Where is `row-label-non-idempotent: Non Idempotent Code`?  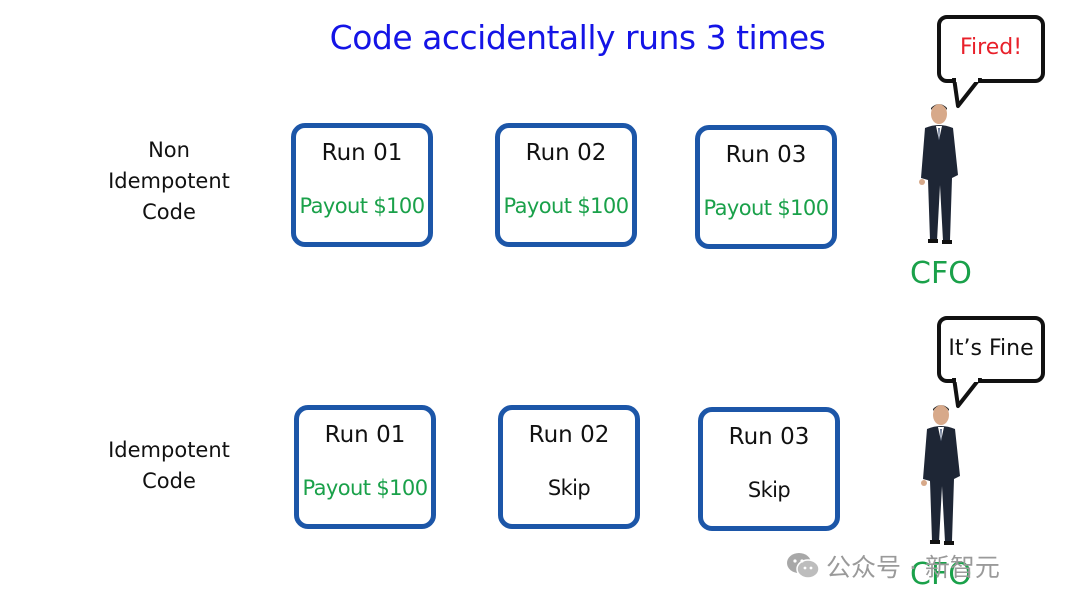 row-label-non-idempotent: Non Idempotent Code is located at coordinates (169, 181).